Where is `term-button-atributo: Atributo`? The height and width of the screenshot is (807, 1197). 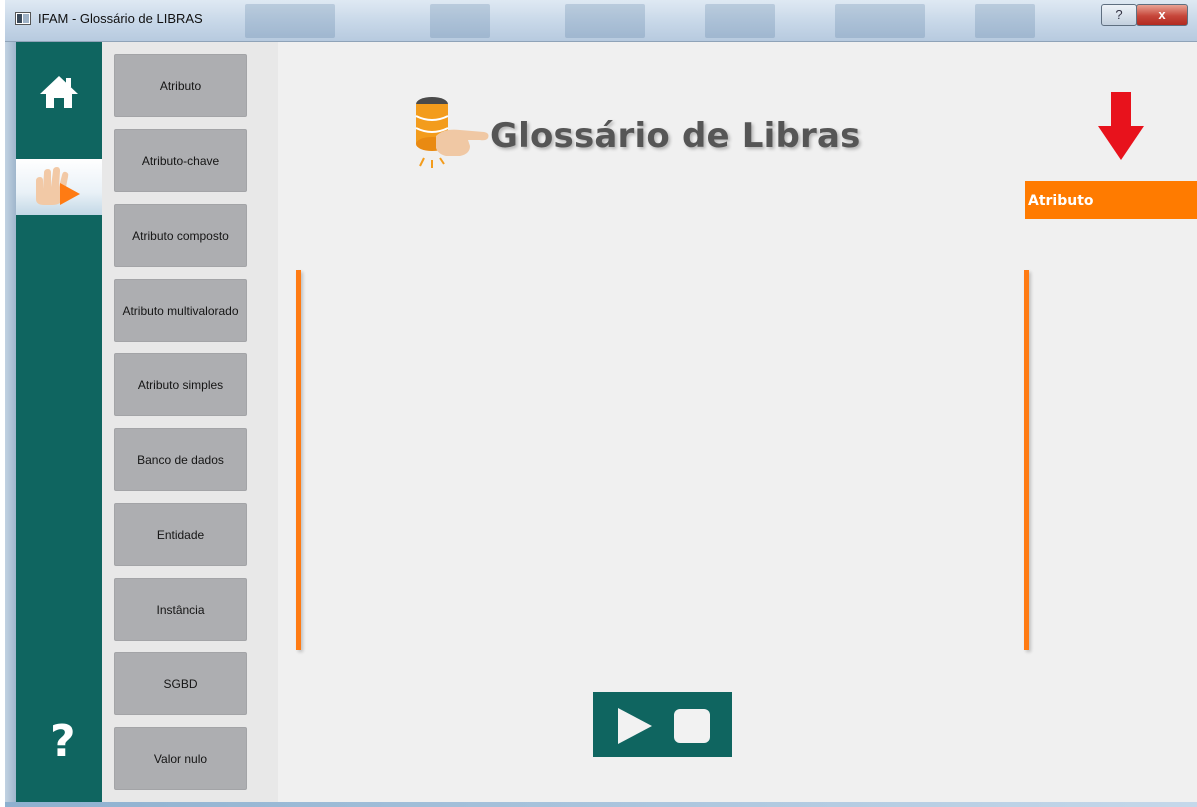
term-button-atributo: Atributo is located at coordinates (180, 85).